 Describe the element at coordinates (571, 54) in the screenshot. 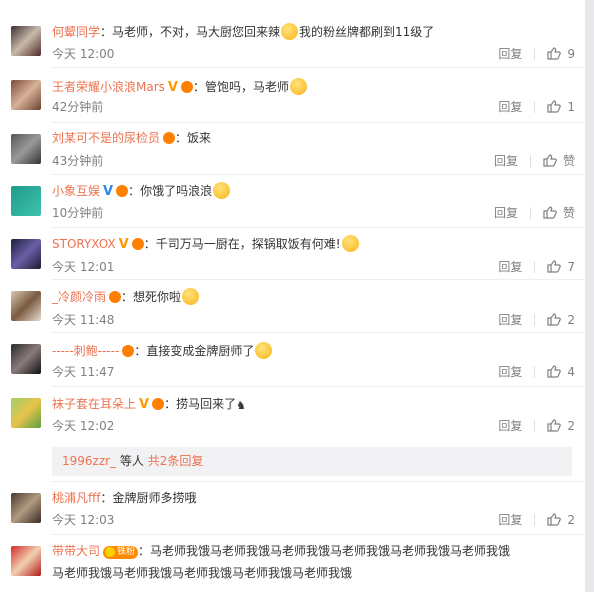

I see `like-count: 9` at that location.